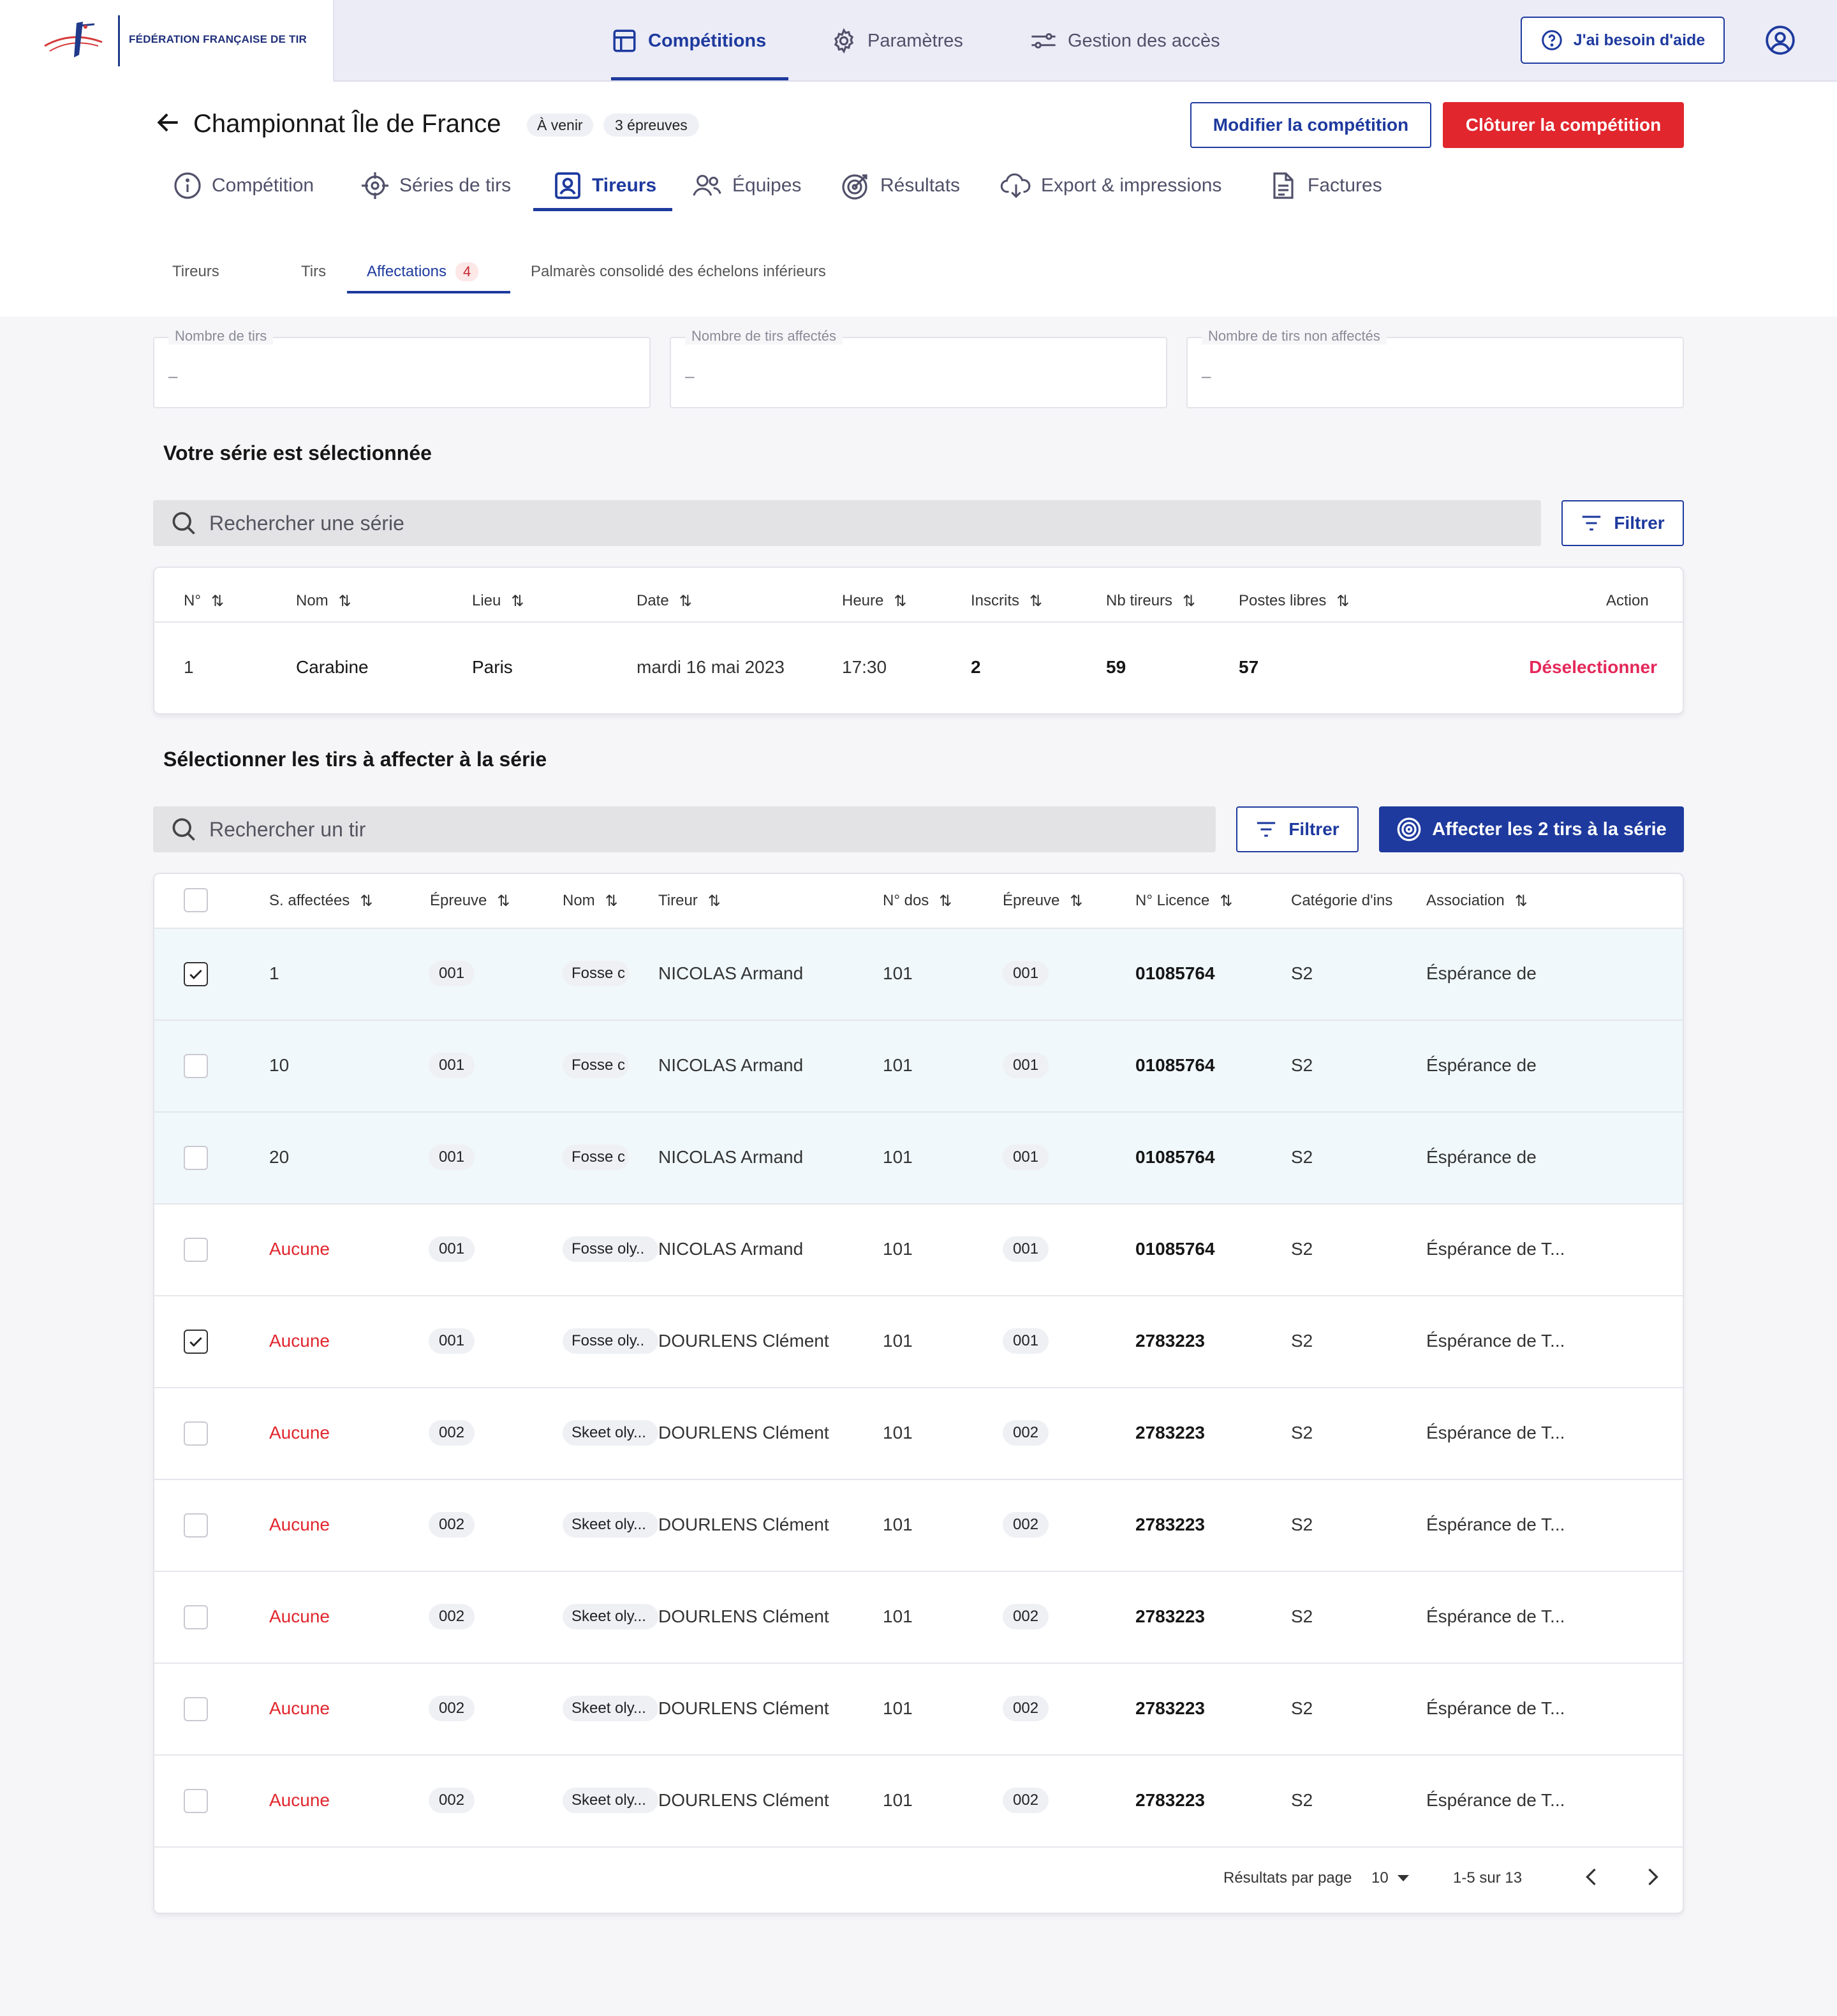 This screenshot has width=1837, height=2016. I want to click on tab-label: Export & impressions, so click(1131, 185).